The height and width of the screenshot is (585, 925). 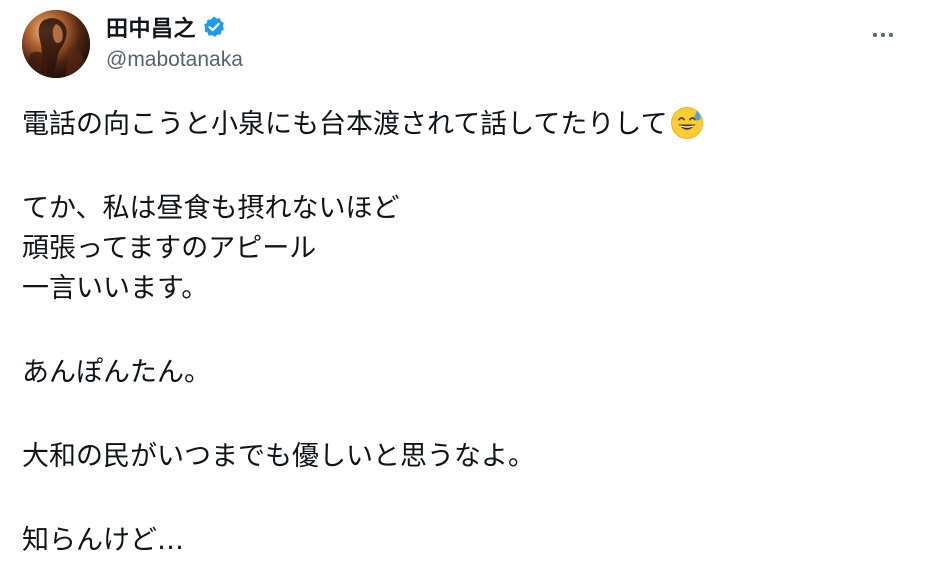 What do you see at coordinates (211, 208) in the screenshot?
I see `tweet-line: てか、私は昼食も摂れないほど` at bounding box center [211, 208].